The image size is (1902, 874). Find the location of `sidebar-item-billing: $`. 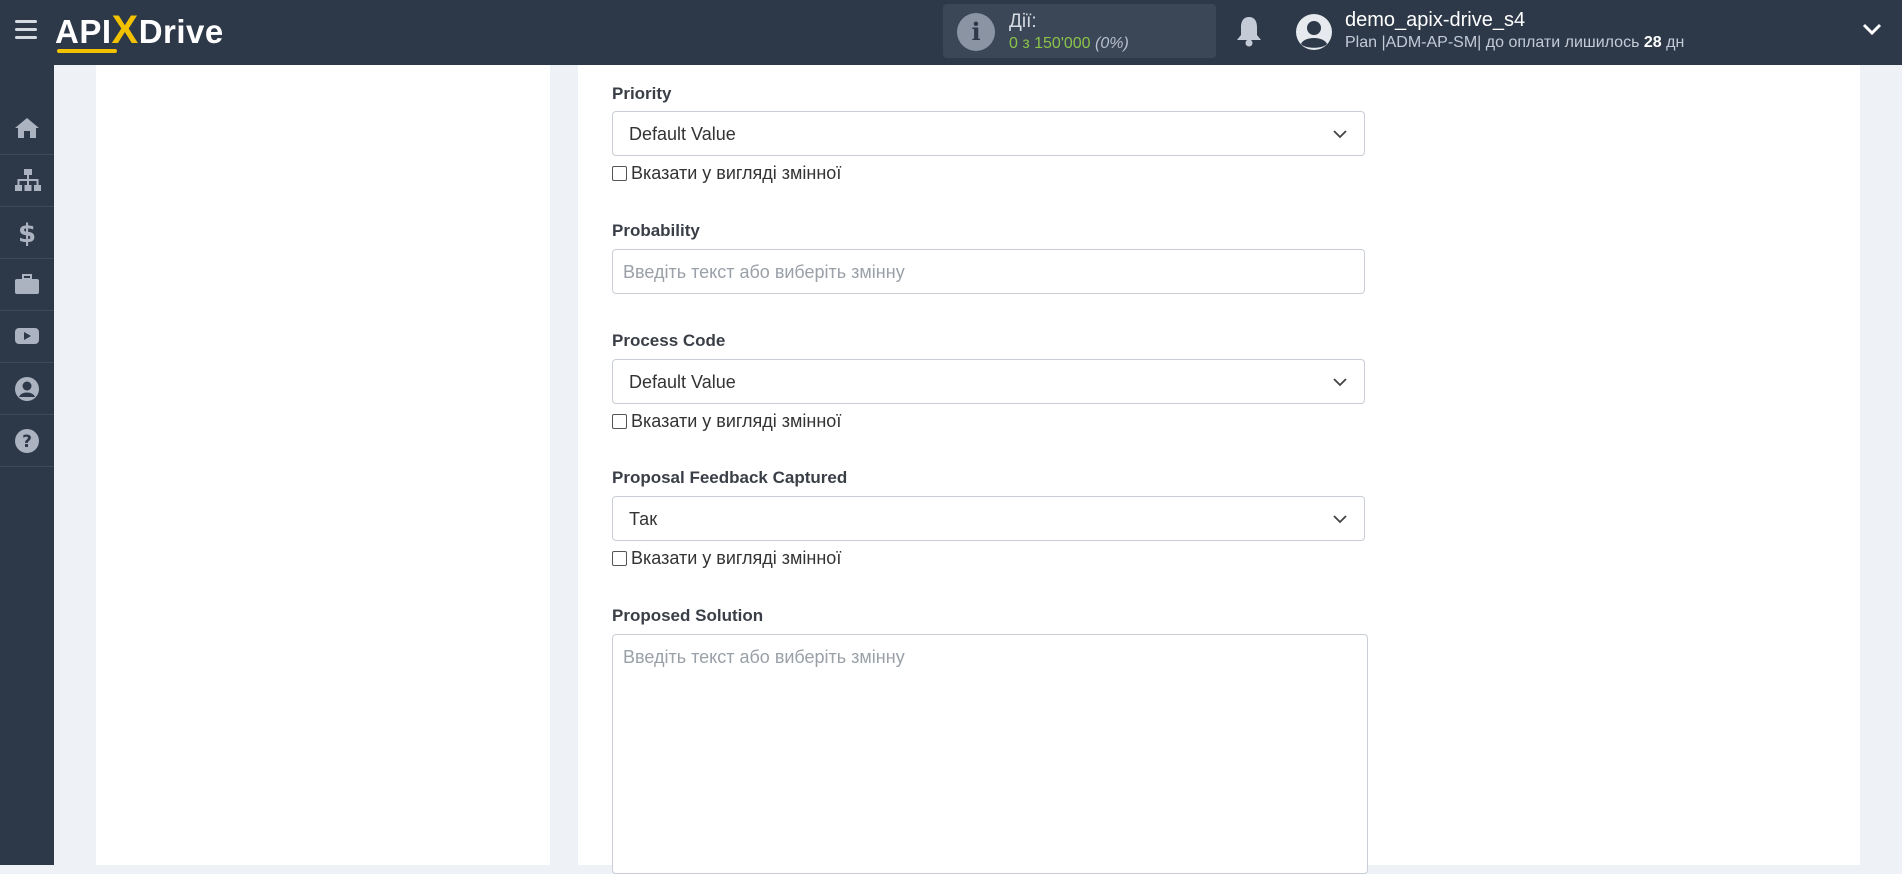

sidebar-item-billing: $ is located at coordinates (27, 232).